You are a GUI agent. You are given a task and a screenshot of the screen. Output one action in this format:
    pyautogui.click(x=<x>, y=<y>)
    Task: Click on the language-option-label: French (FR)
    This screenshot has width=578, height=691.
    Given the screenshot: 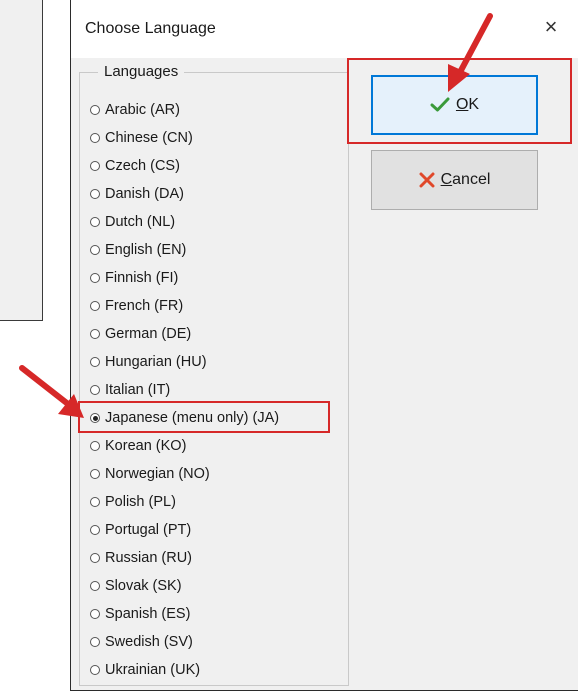 What is the action you would take?
    pyautogui.click(x=144, y=306)
    